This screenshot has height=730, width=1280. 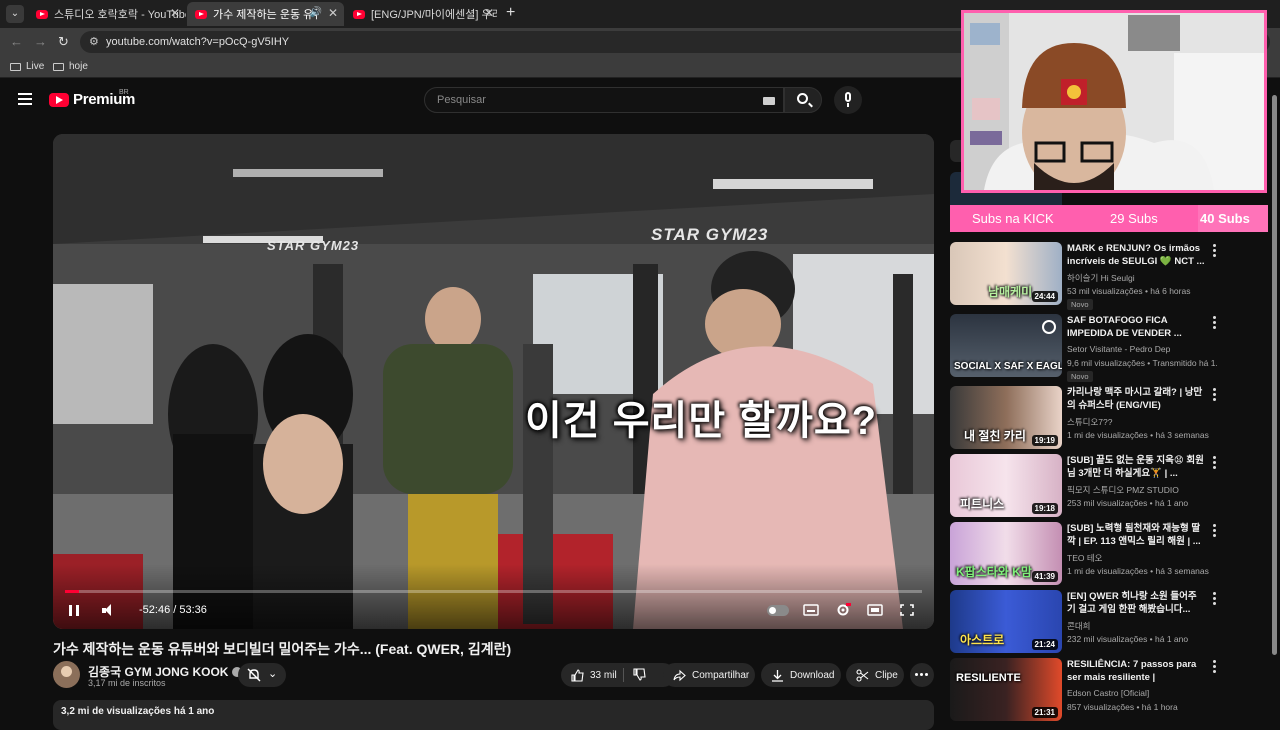 What do you see at coordinates (15, 14) in the screenshot?
I see `tab-search-button: ⌄` at bounding box center [15, 14].